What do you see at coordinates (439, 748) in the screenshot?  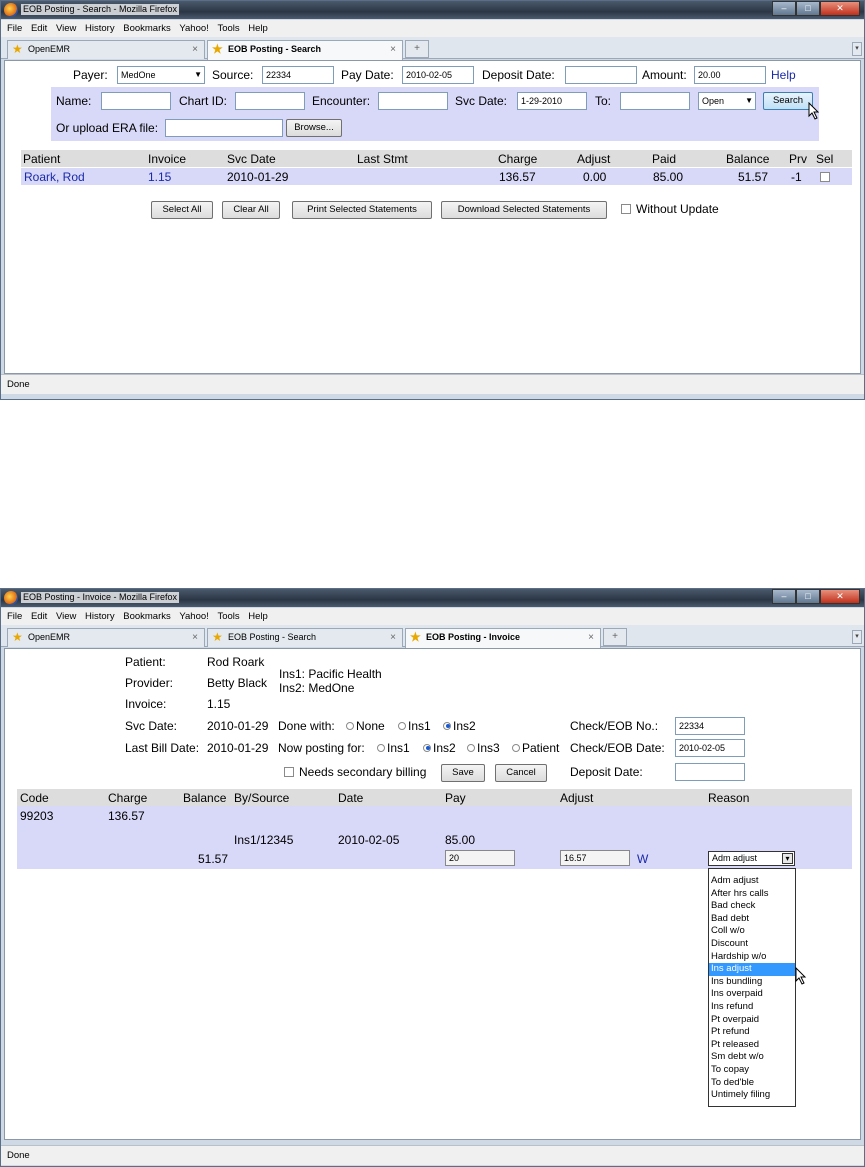 I see `post-ins2-radio: Ins2` at bounding box center [439, 748].